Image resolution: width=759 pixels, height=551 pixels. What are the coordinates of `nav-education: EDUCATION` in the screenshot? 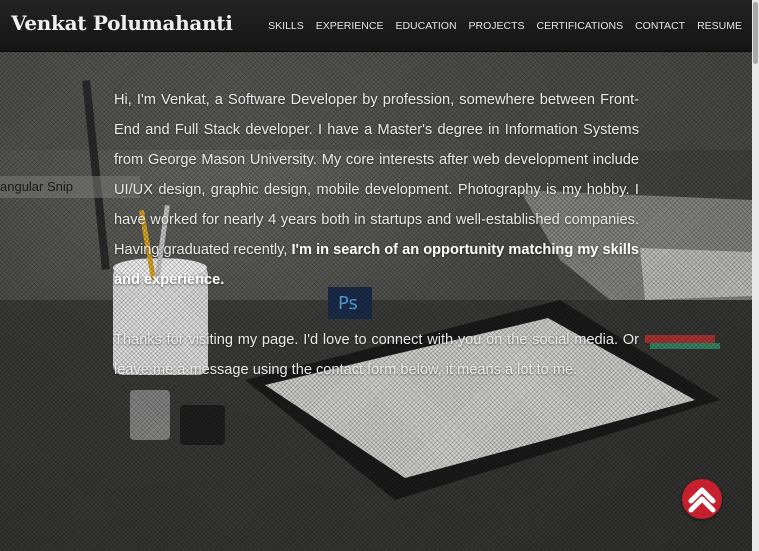 It's located at (425, 26).